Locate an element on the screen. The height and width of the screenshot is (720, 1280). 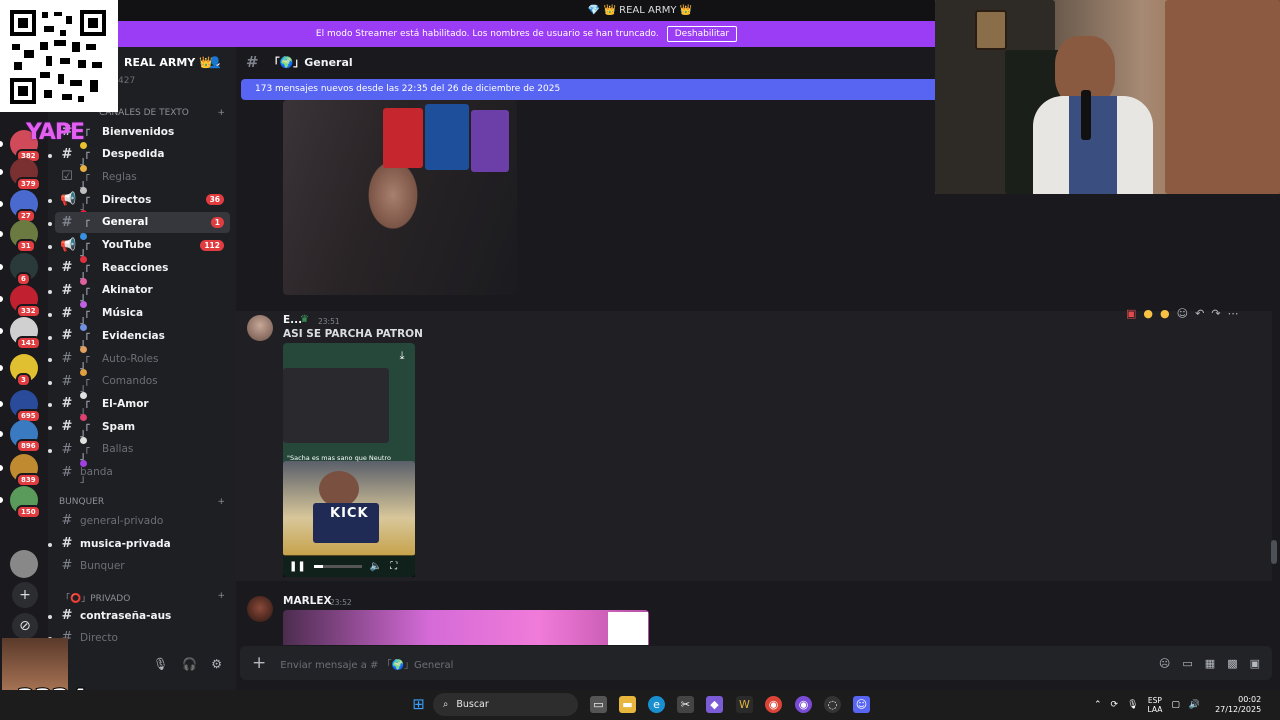
volume-icon: 🔈 is located at coordinates (376, 566).